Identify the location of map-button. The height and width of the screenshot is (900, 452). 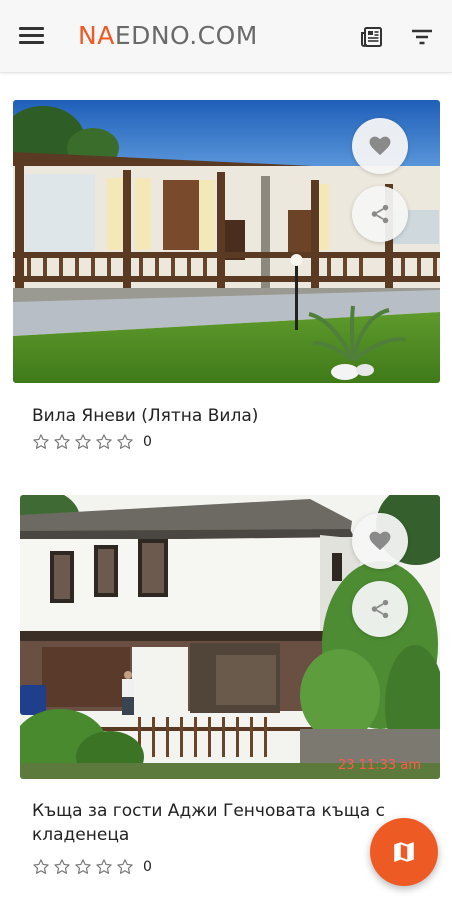
(404, 852).